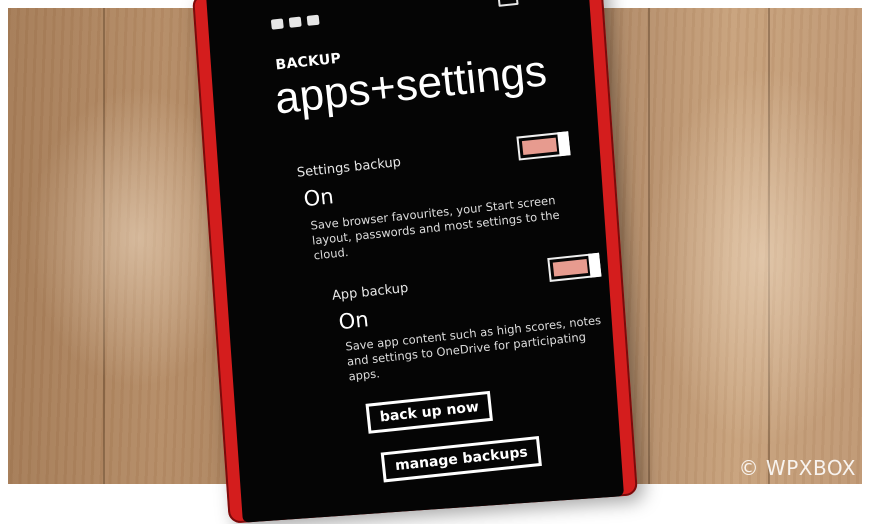  Describe the element at coordinates (461, 459) in the screenshot. I see `manage-backups-button: manage backups` at that location.